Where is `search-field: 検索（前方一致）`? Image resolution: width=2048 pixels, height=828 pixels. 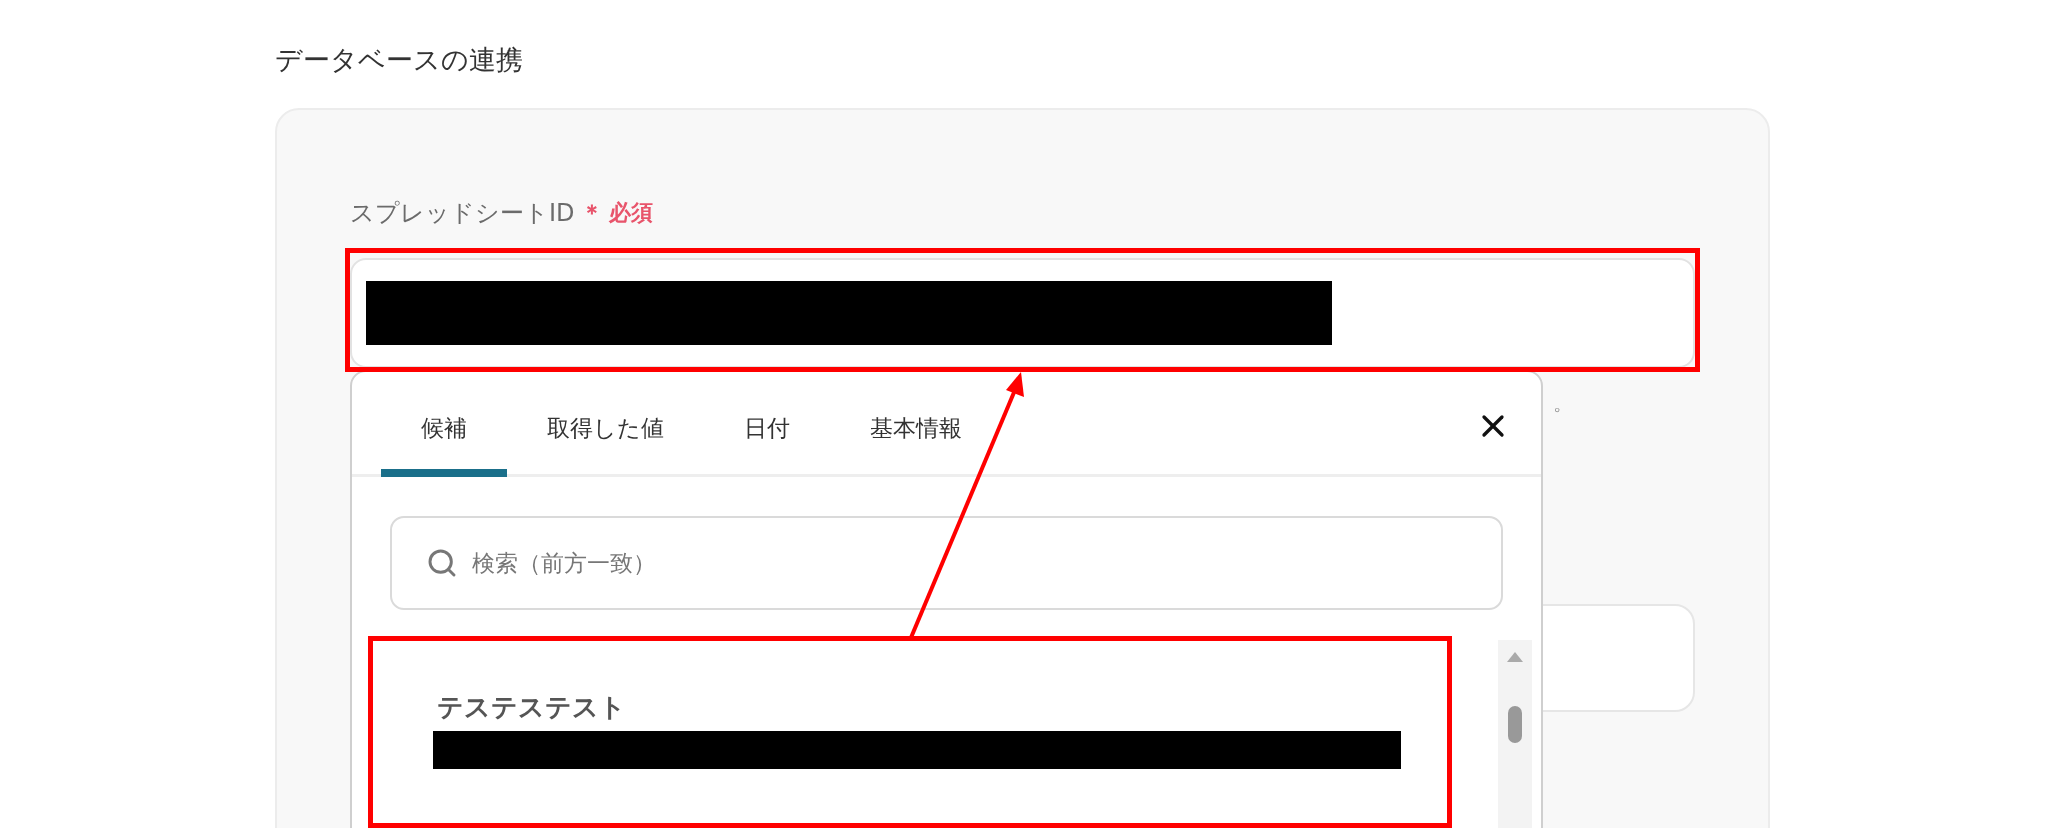
search-field: 検索（前方一致） is located at coordinates (946, 563).